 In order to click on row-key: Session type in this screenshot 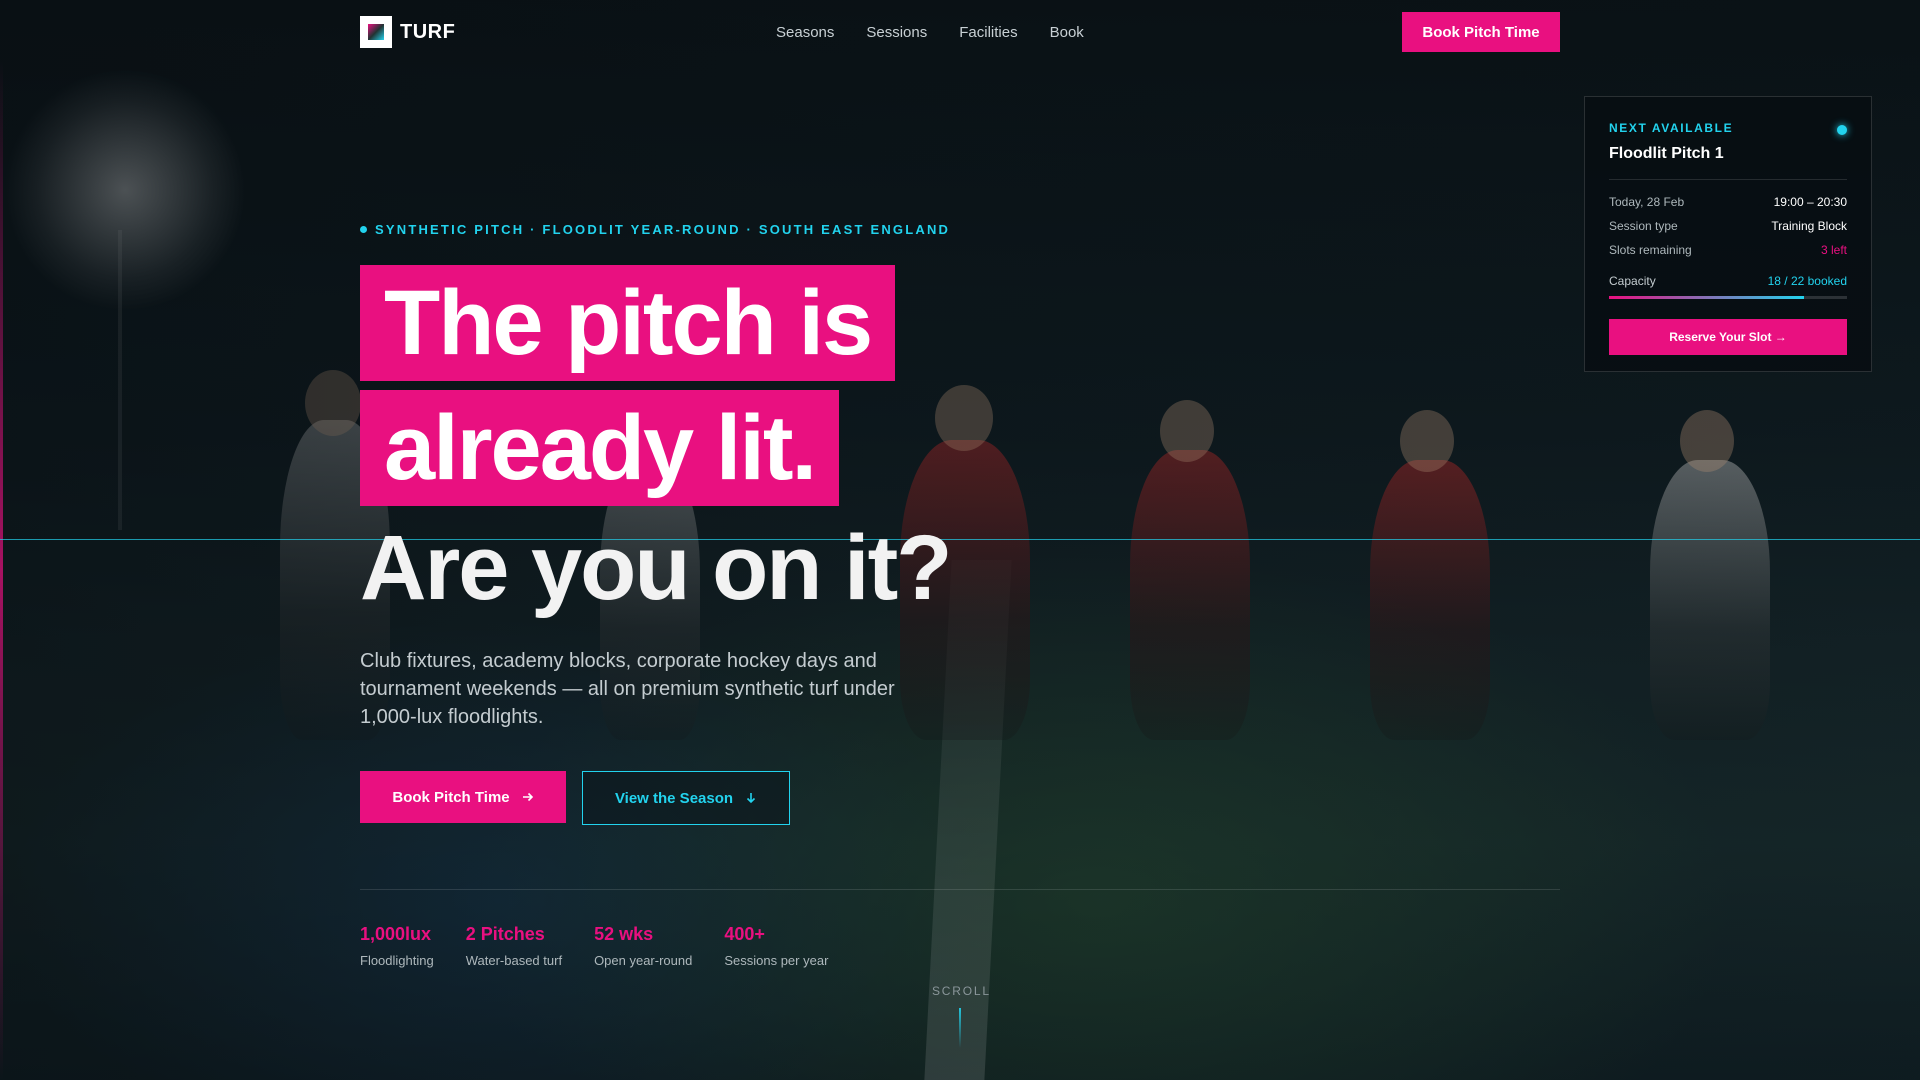, I will do `click(1643, 226)`.